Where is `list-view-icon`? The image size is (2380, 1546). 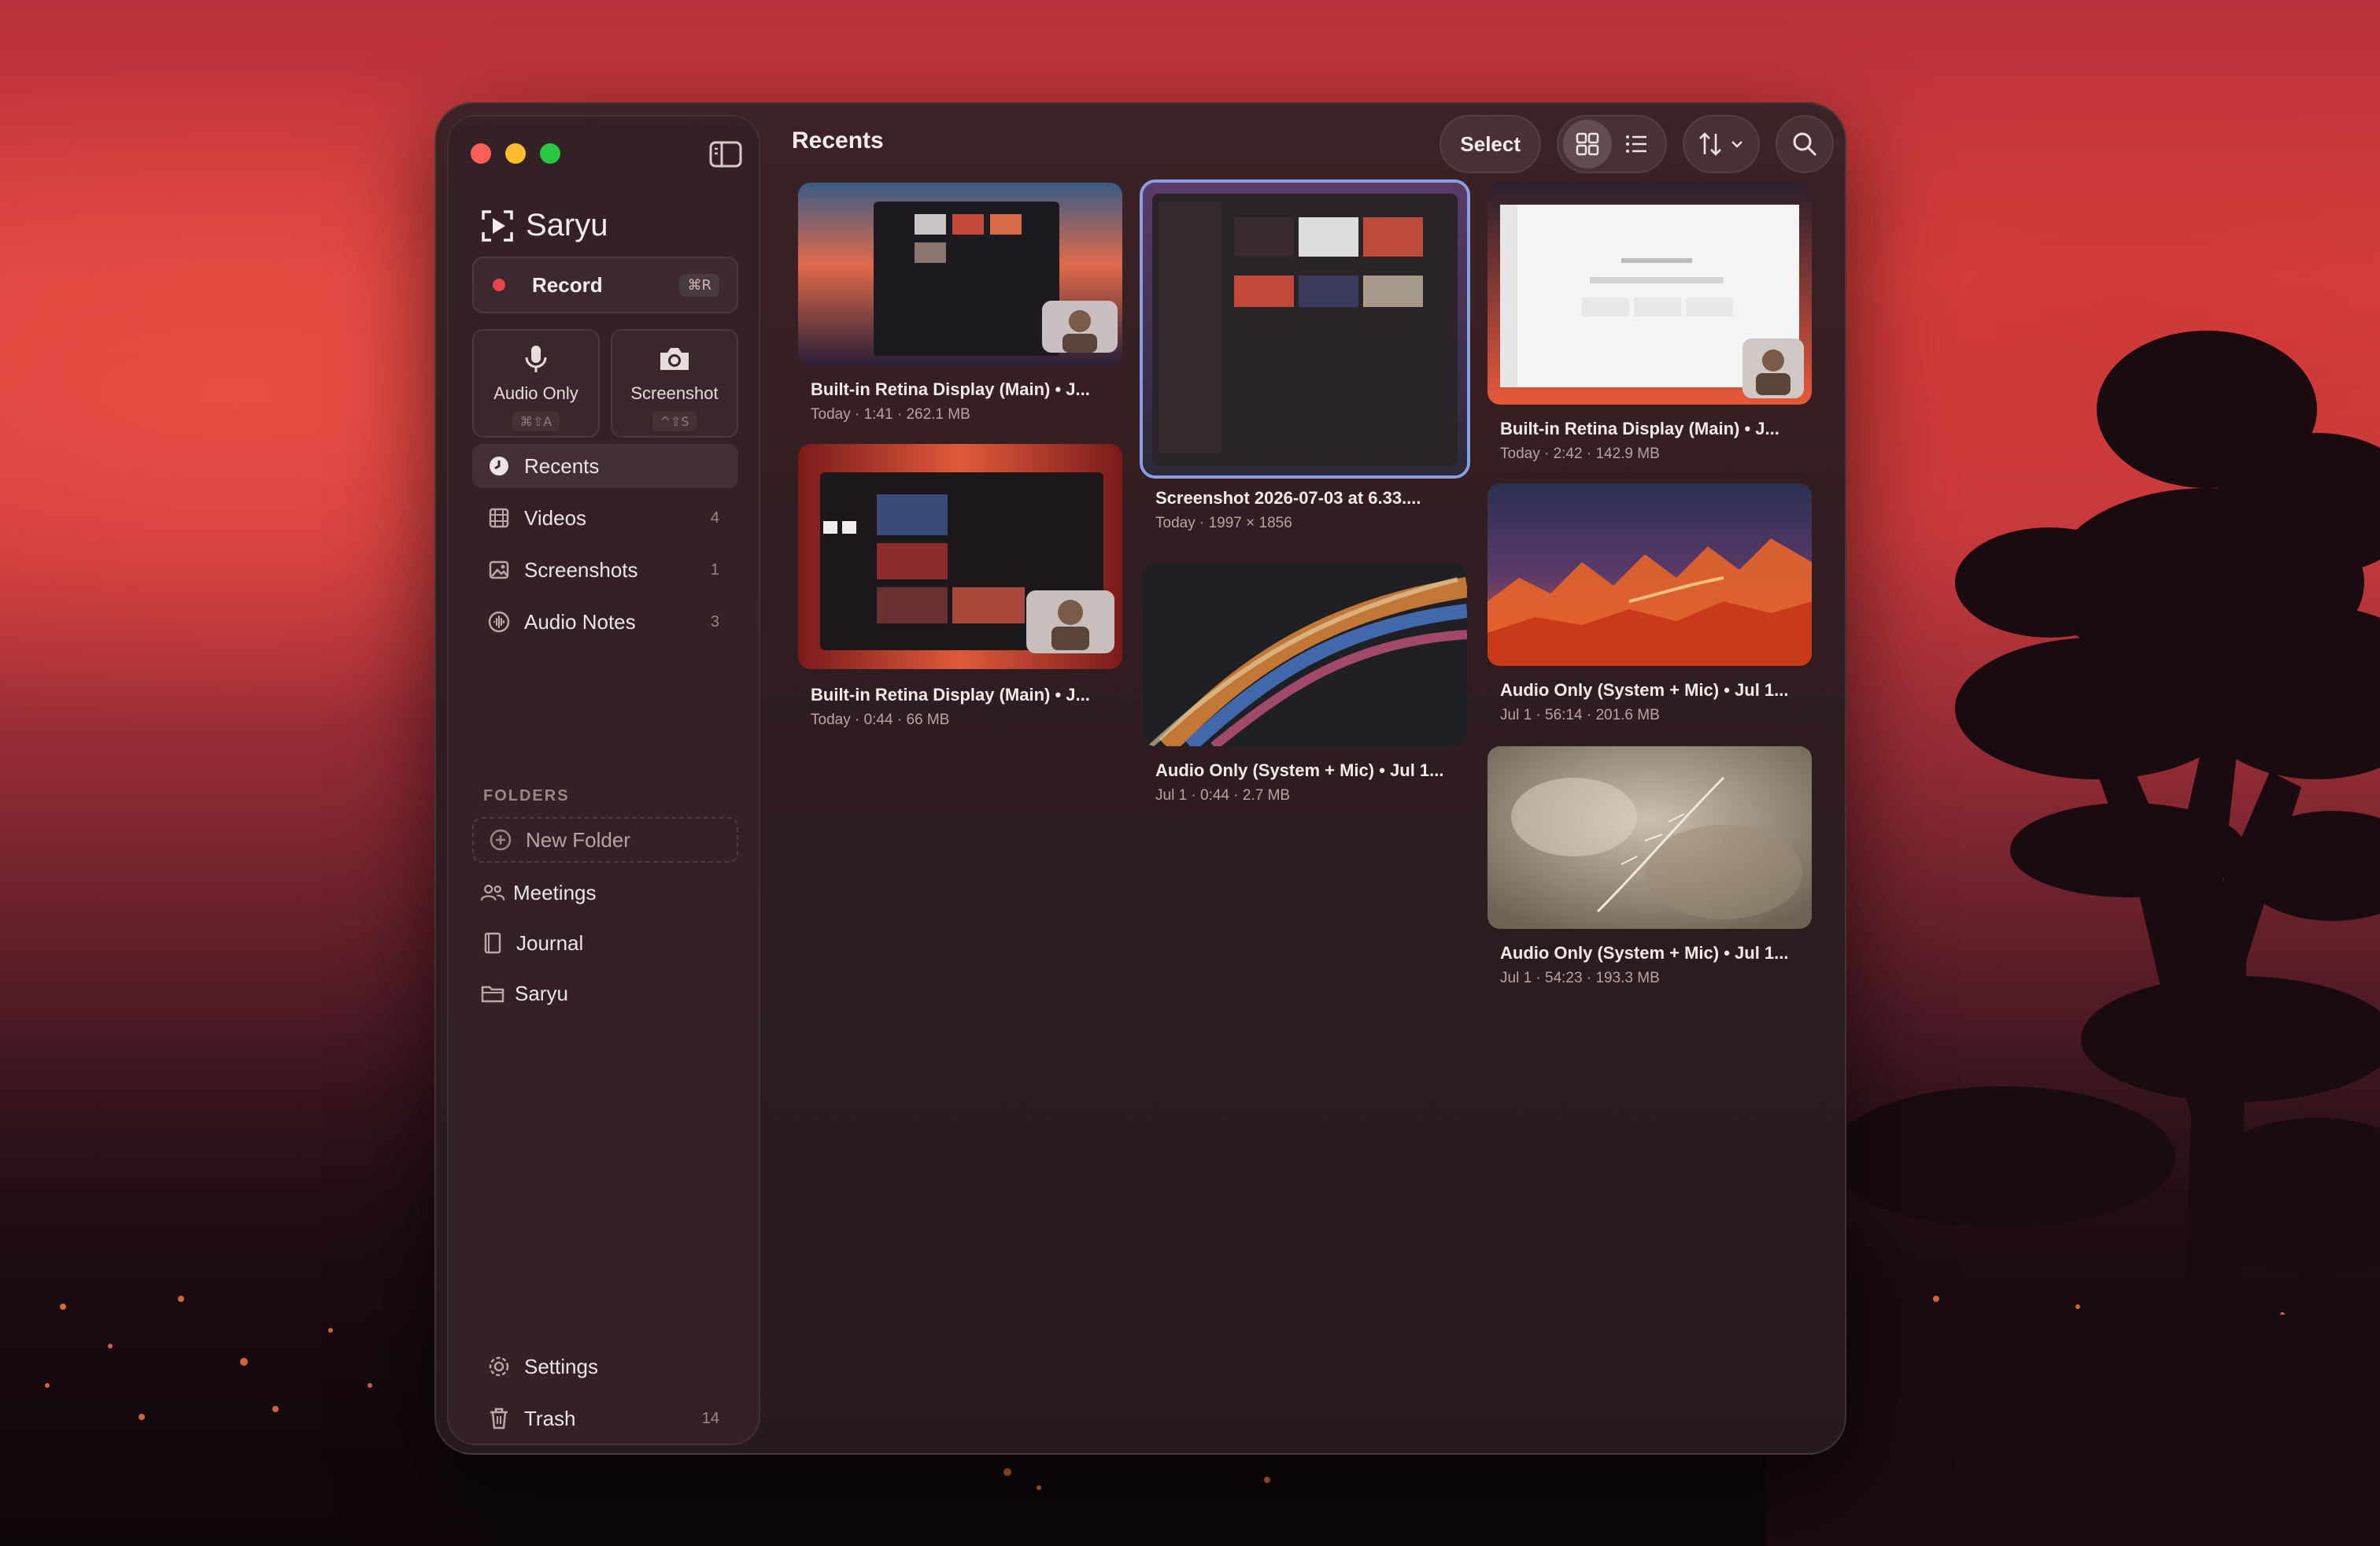 list-view-icon is located at coordinates (1636, 144).